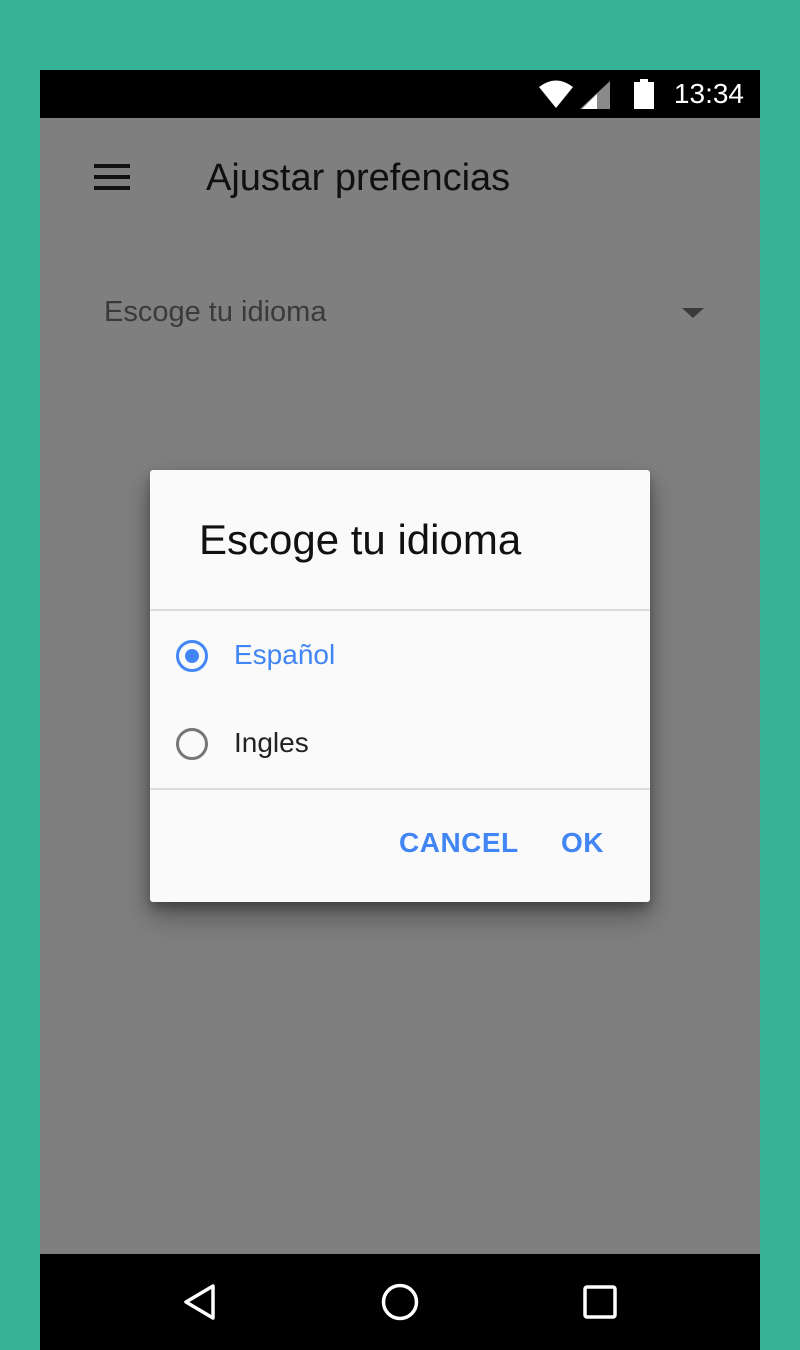 This screenshot has height=1350, width=800. What do you see at coordinates (200, 1302) in the screenshot?
I see `back-icon` at bounding box center [200, 1302].